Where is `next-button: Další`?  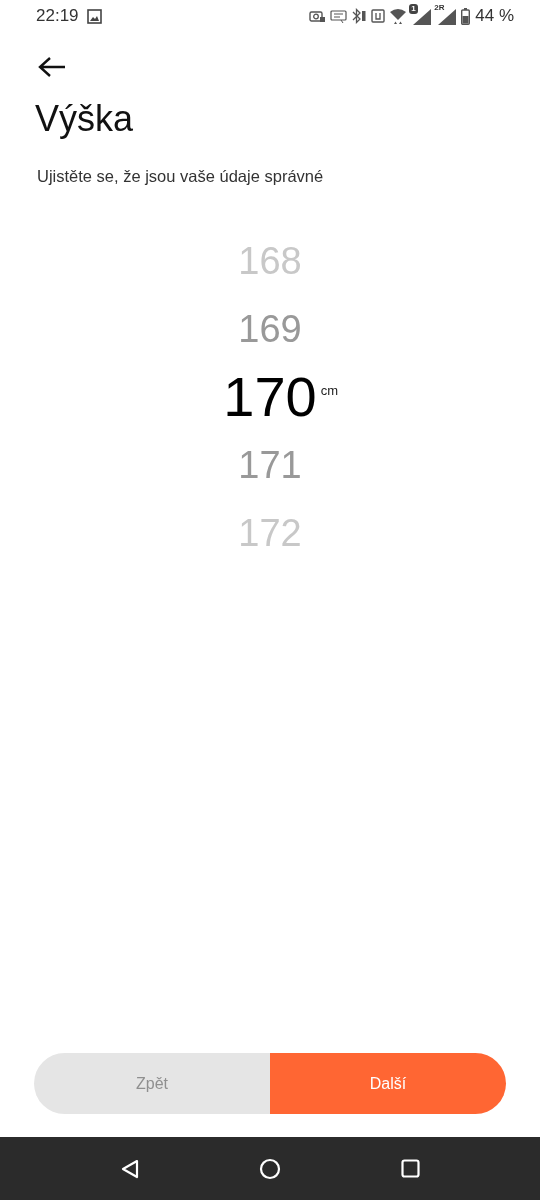
next-button: Další is located at coordinates (388, 1083).